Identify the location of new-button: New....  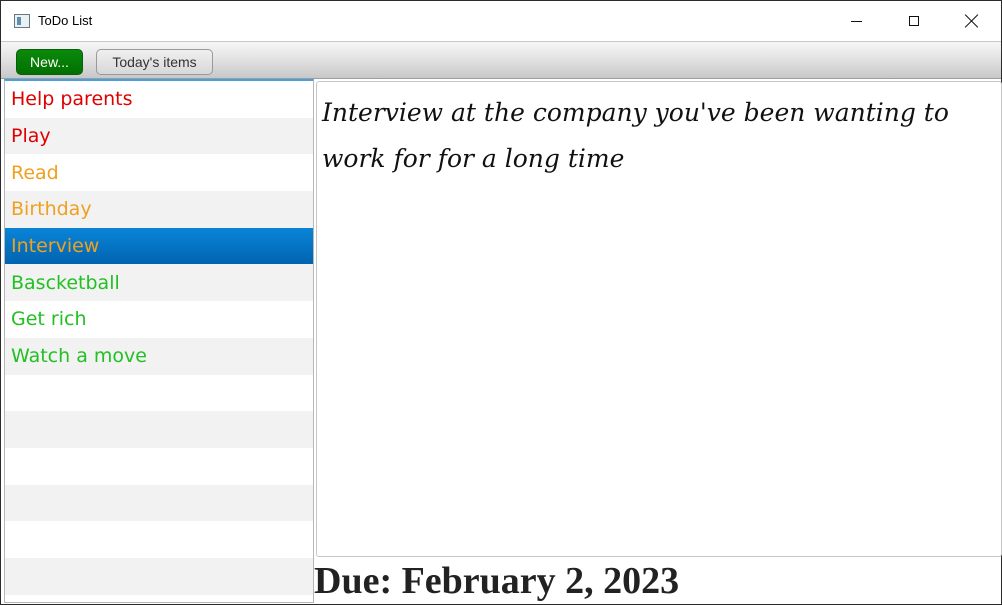
(49, 62).